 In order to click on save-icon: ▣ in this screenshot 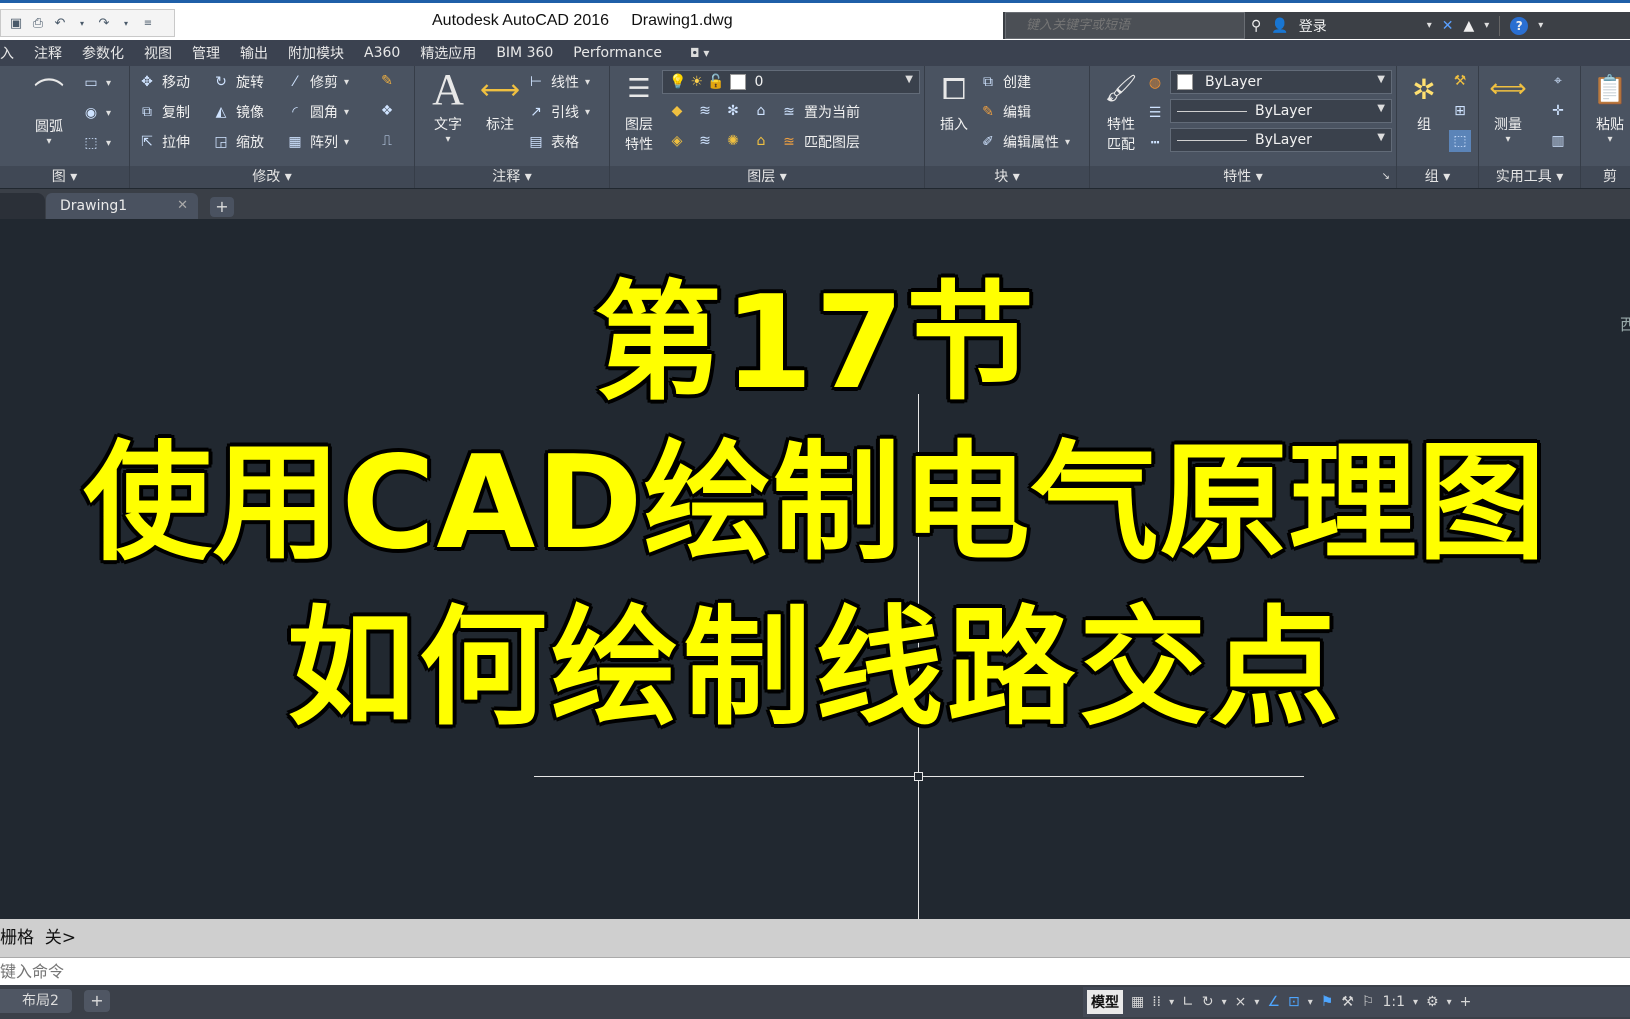, I will do `click(16, 23)`.